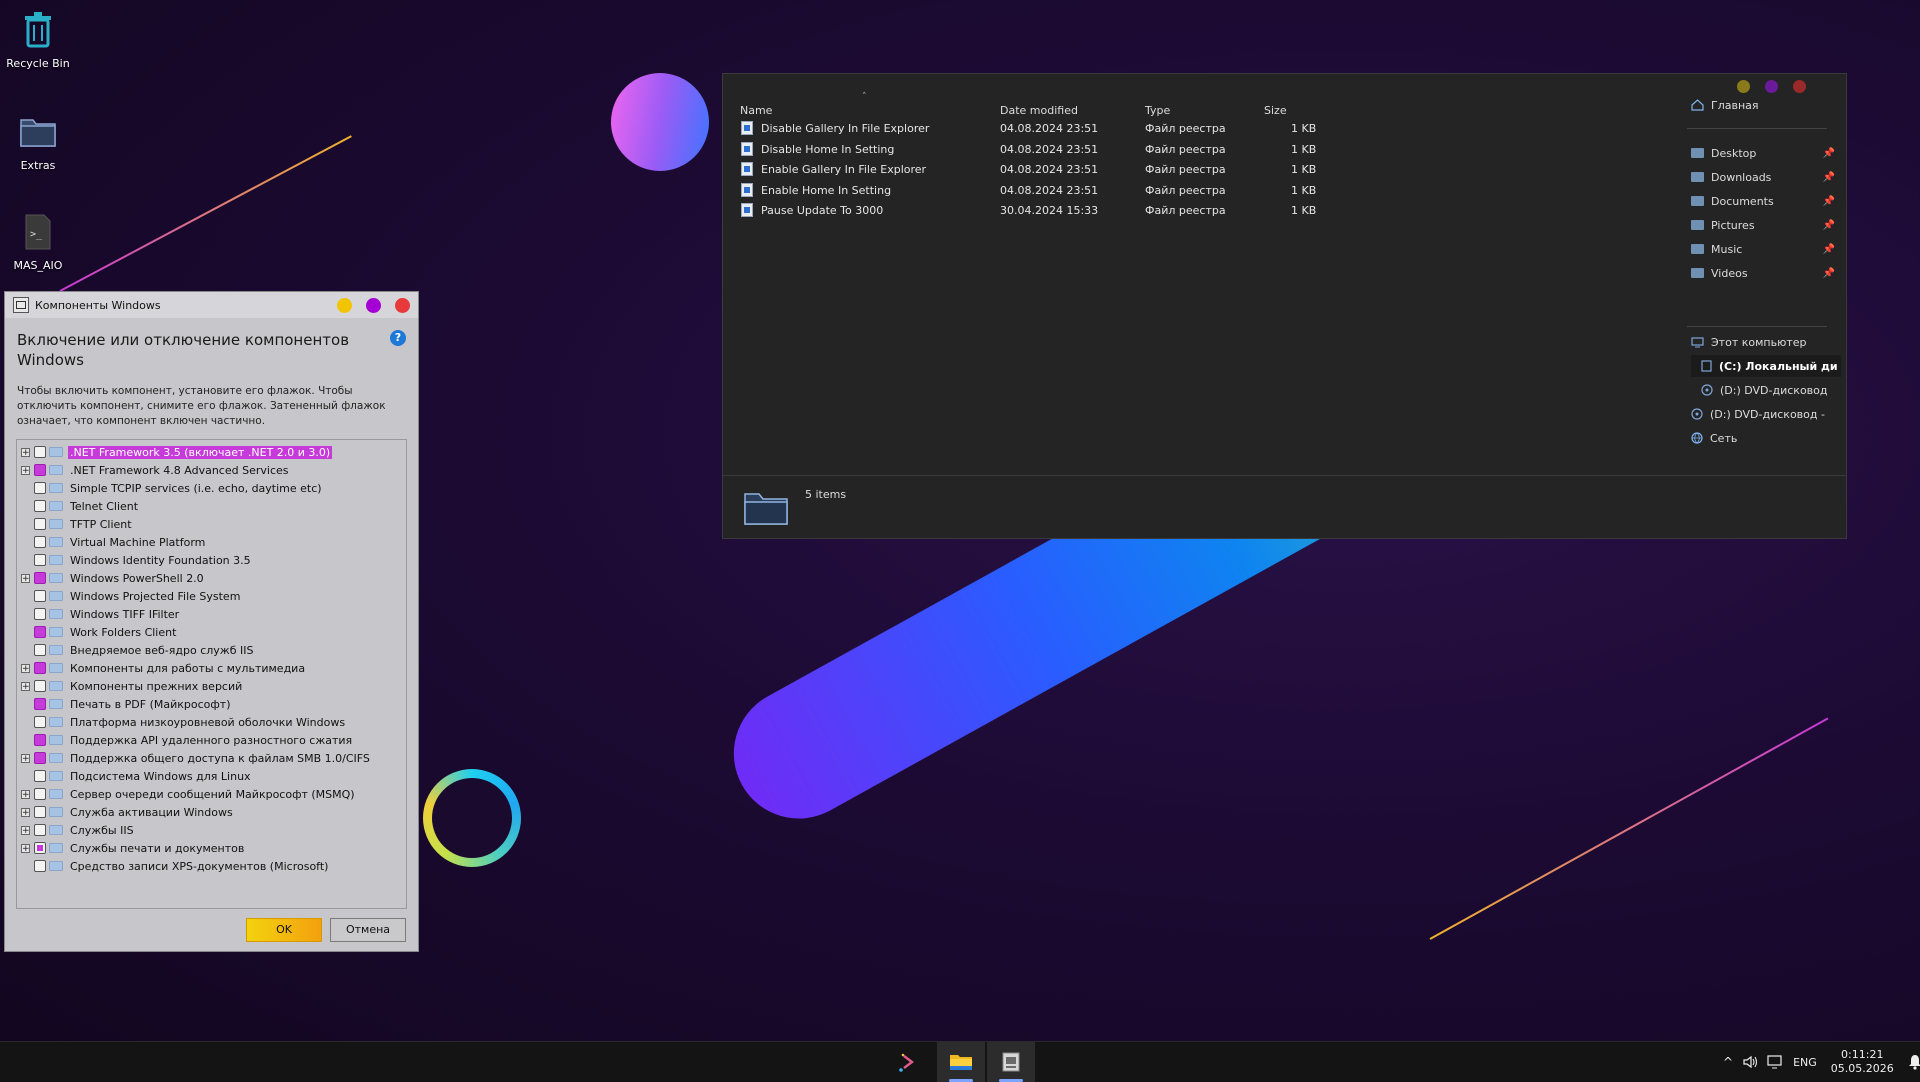 The width and height of the screenshot is (1920, 1082). What do you see at coordinates (1775, 1062) in the screenshot?
I see `network-status-icon` at bounding box center [1775, 1062].